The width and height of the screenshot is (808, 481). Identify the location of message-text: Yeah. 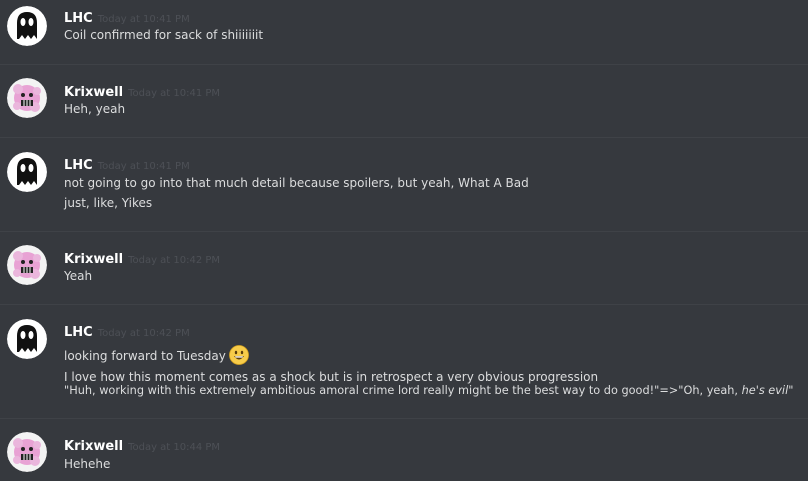
(78, 276).